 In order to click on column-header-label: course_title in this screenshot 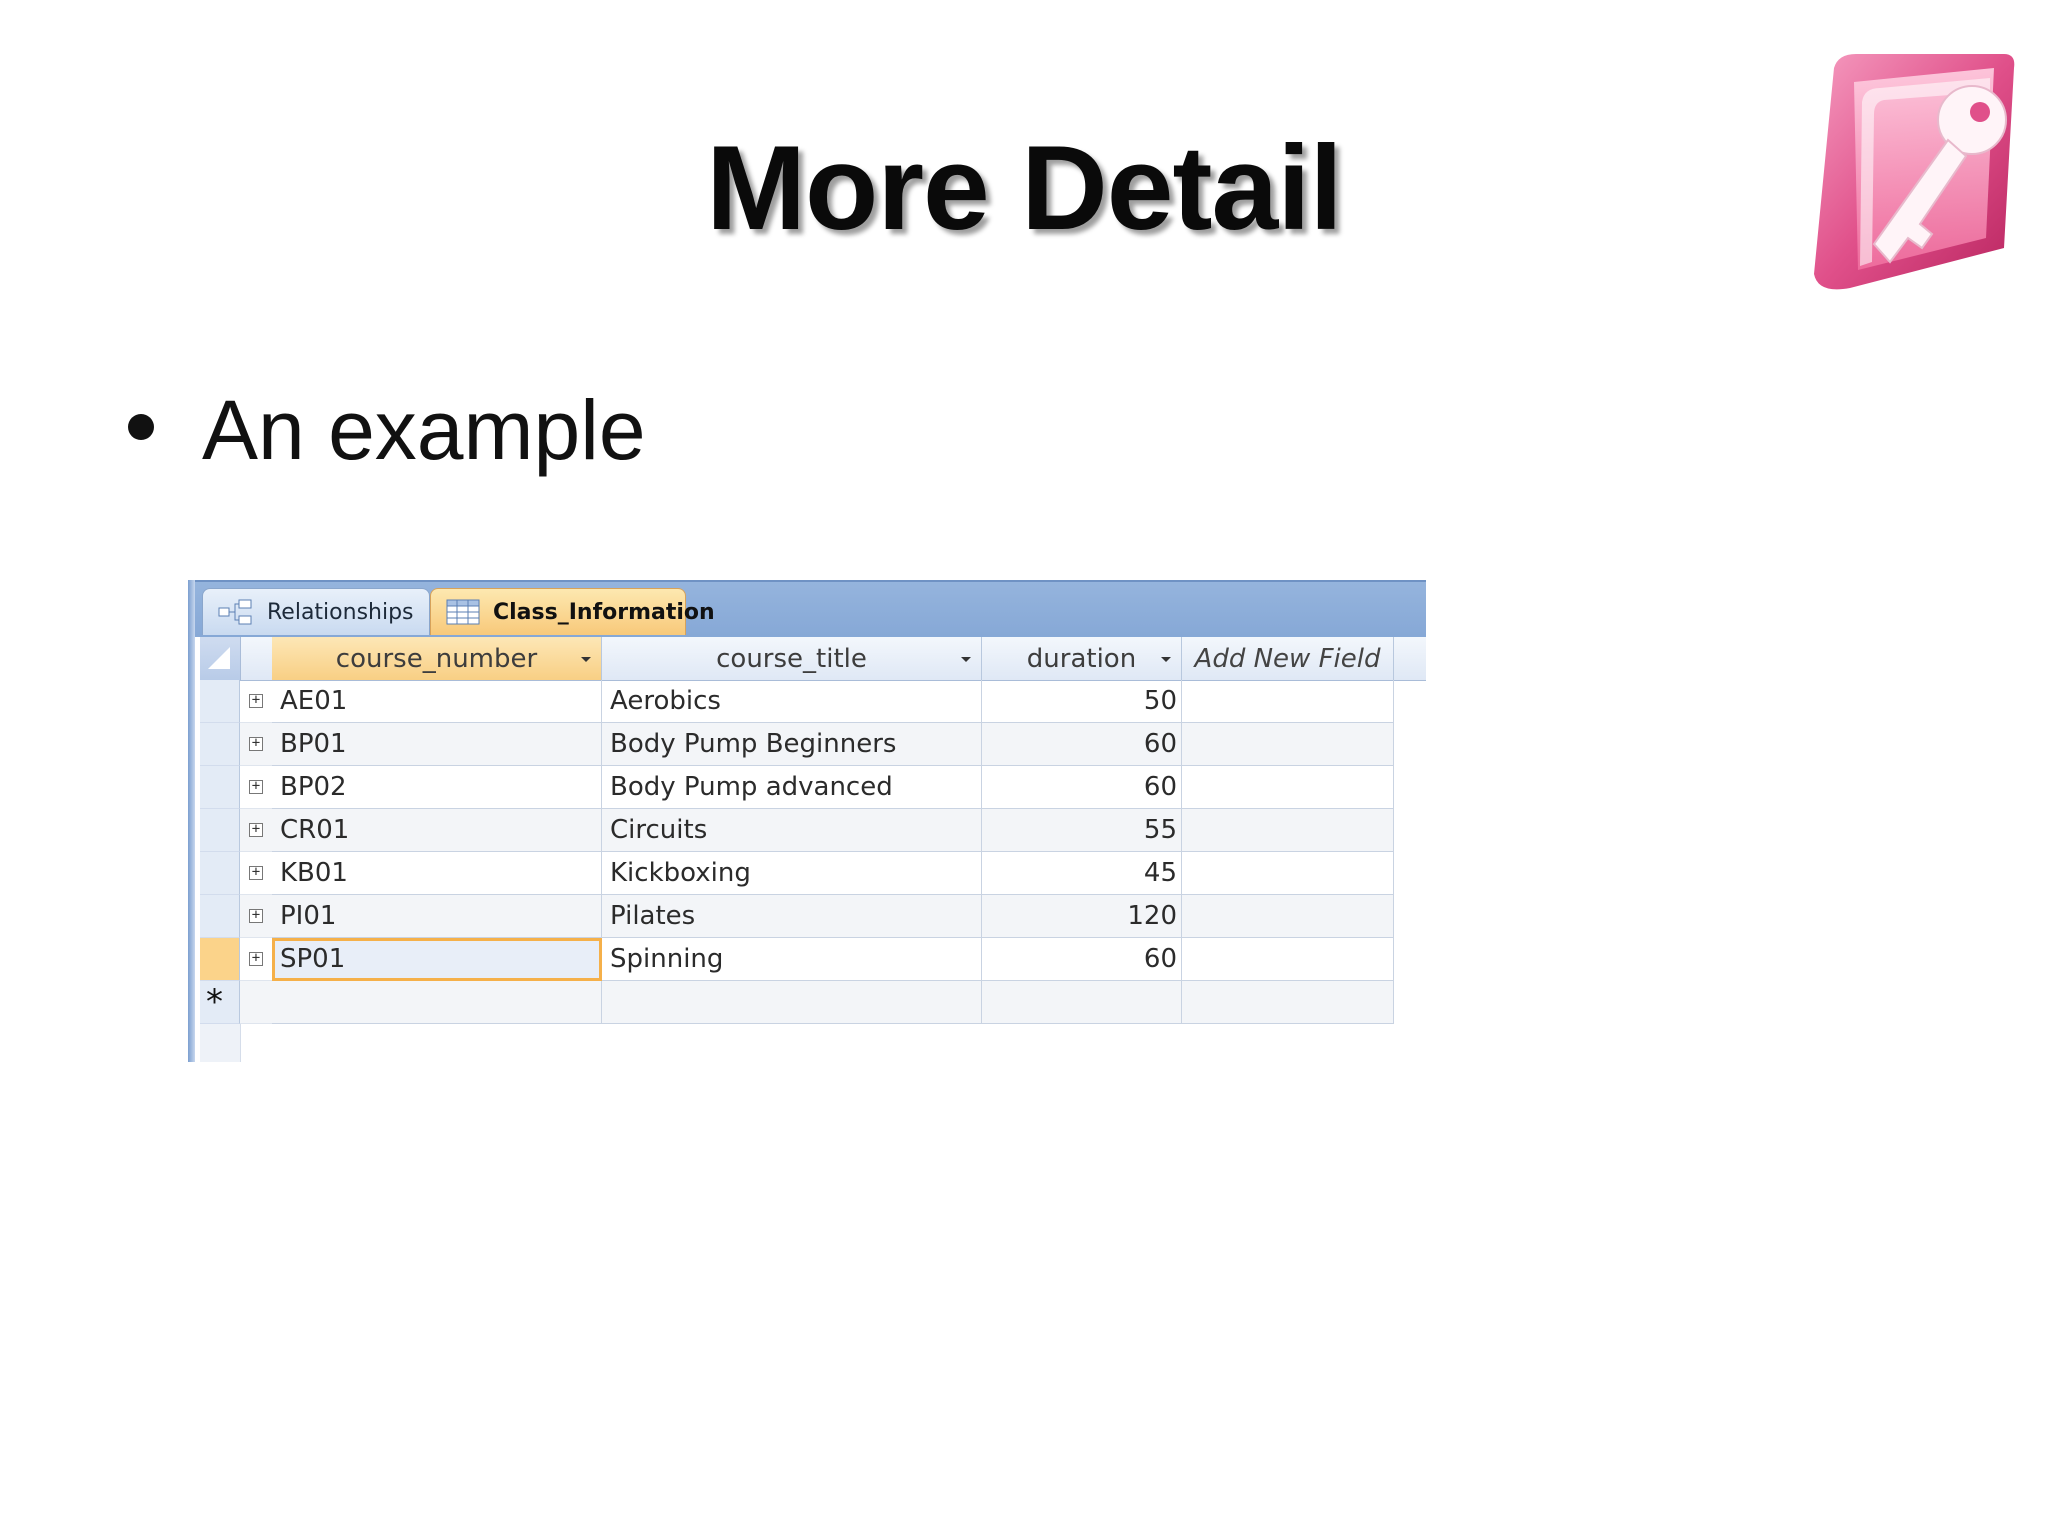, I will do `click(791, 658)`.